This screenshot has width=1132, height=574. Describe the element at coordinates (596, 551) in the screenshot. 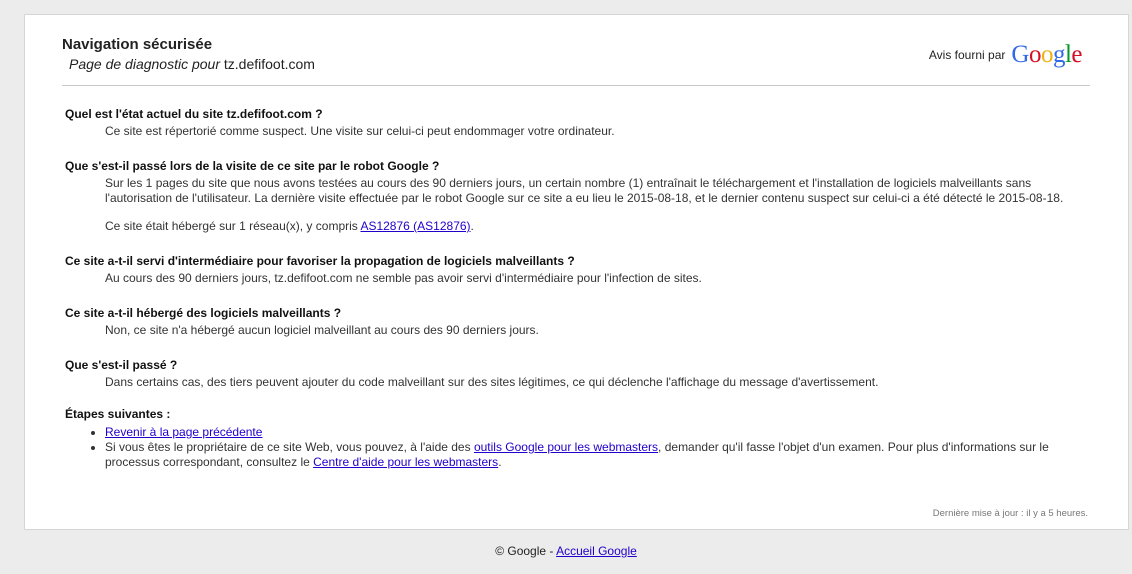

I see `google-home-link: Accueil Google` at that location.